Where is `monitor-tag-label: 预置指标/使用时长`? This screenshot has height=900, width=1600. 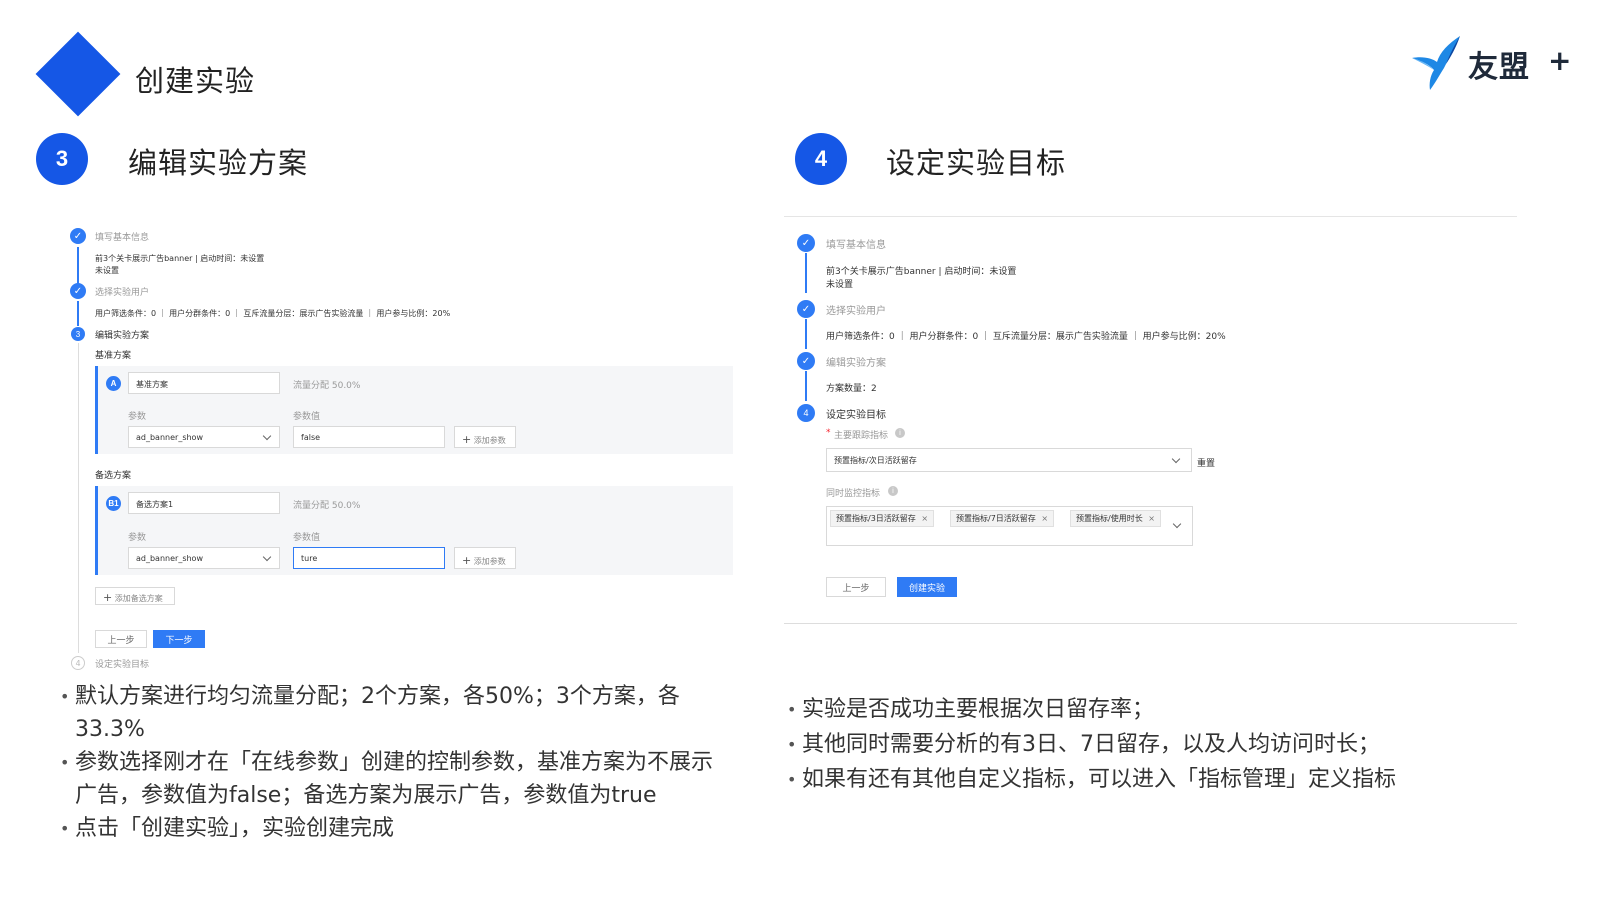 monitor-tag-label: 预置指标/使用时长 is located at coordinates (1109, 518).